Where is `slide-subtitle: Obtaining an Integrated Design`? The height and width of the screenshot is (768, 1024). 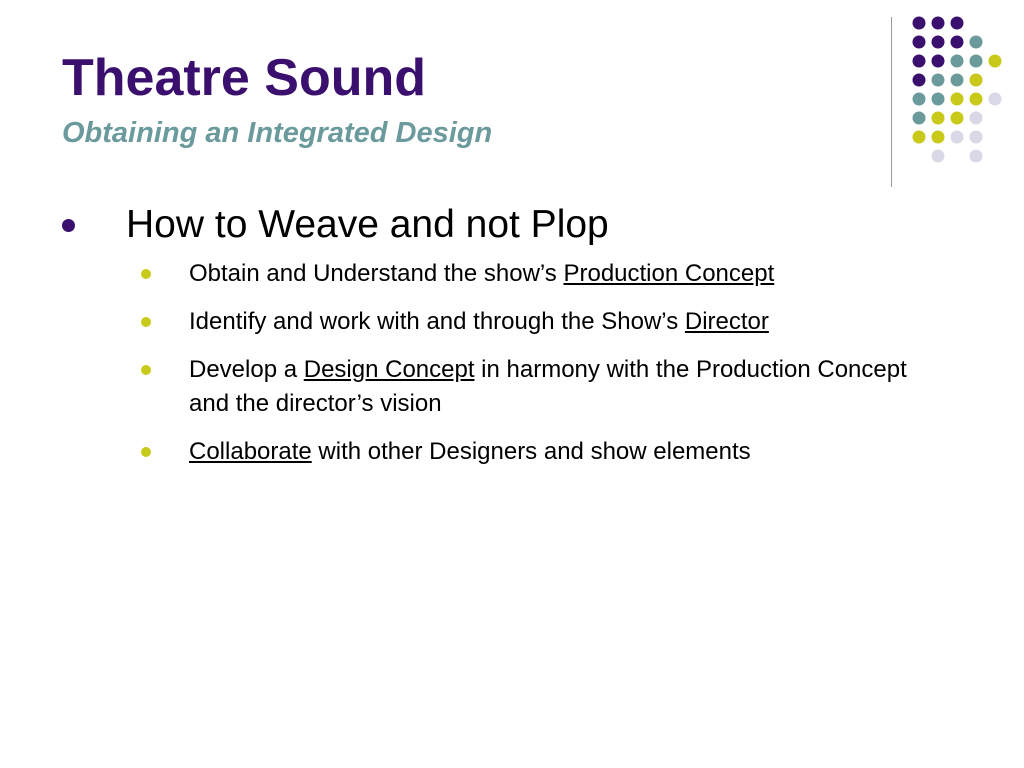
slide-subtitle: Obtaining an Integrated Design is located at coordinates (277, 133).